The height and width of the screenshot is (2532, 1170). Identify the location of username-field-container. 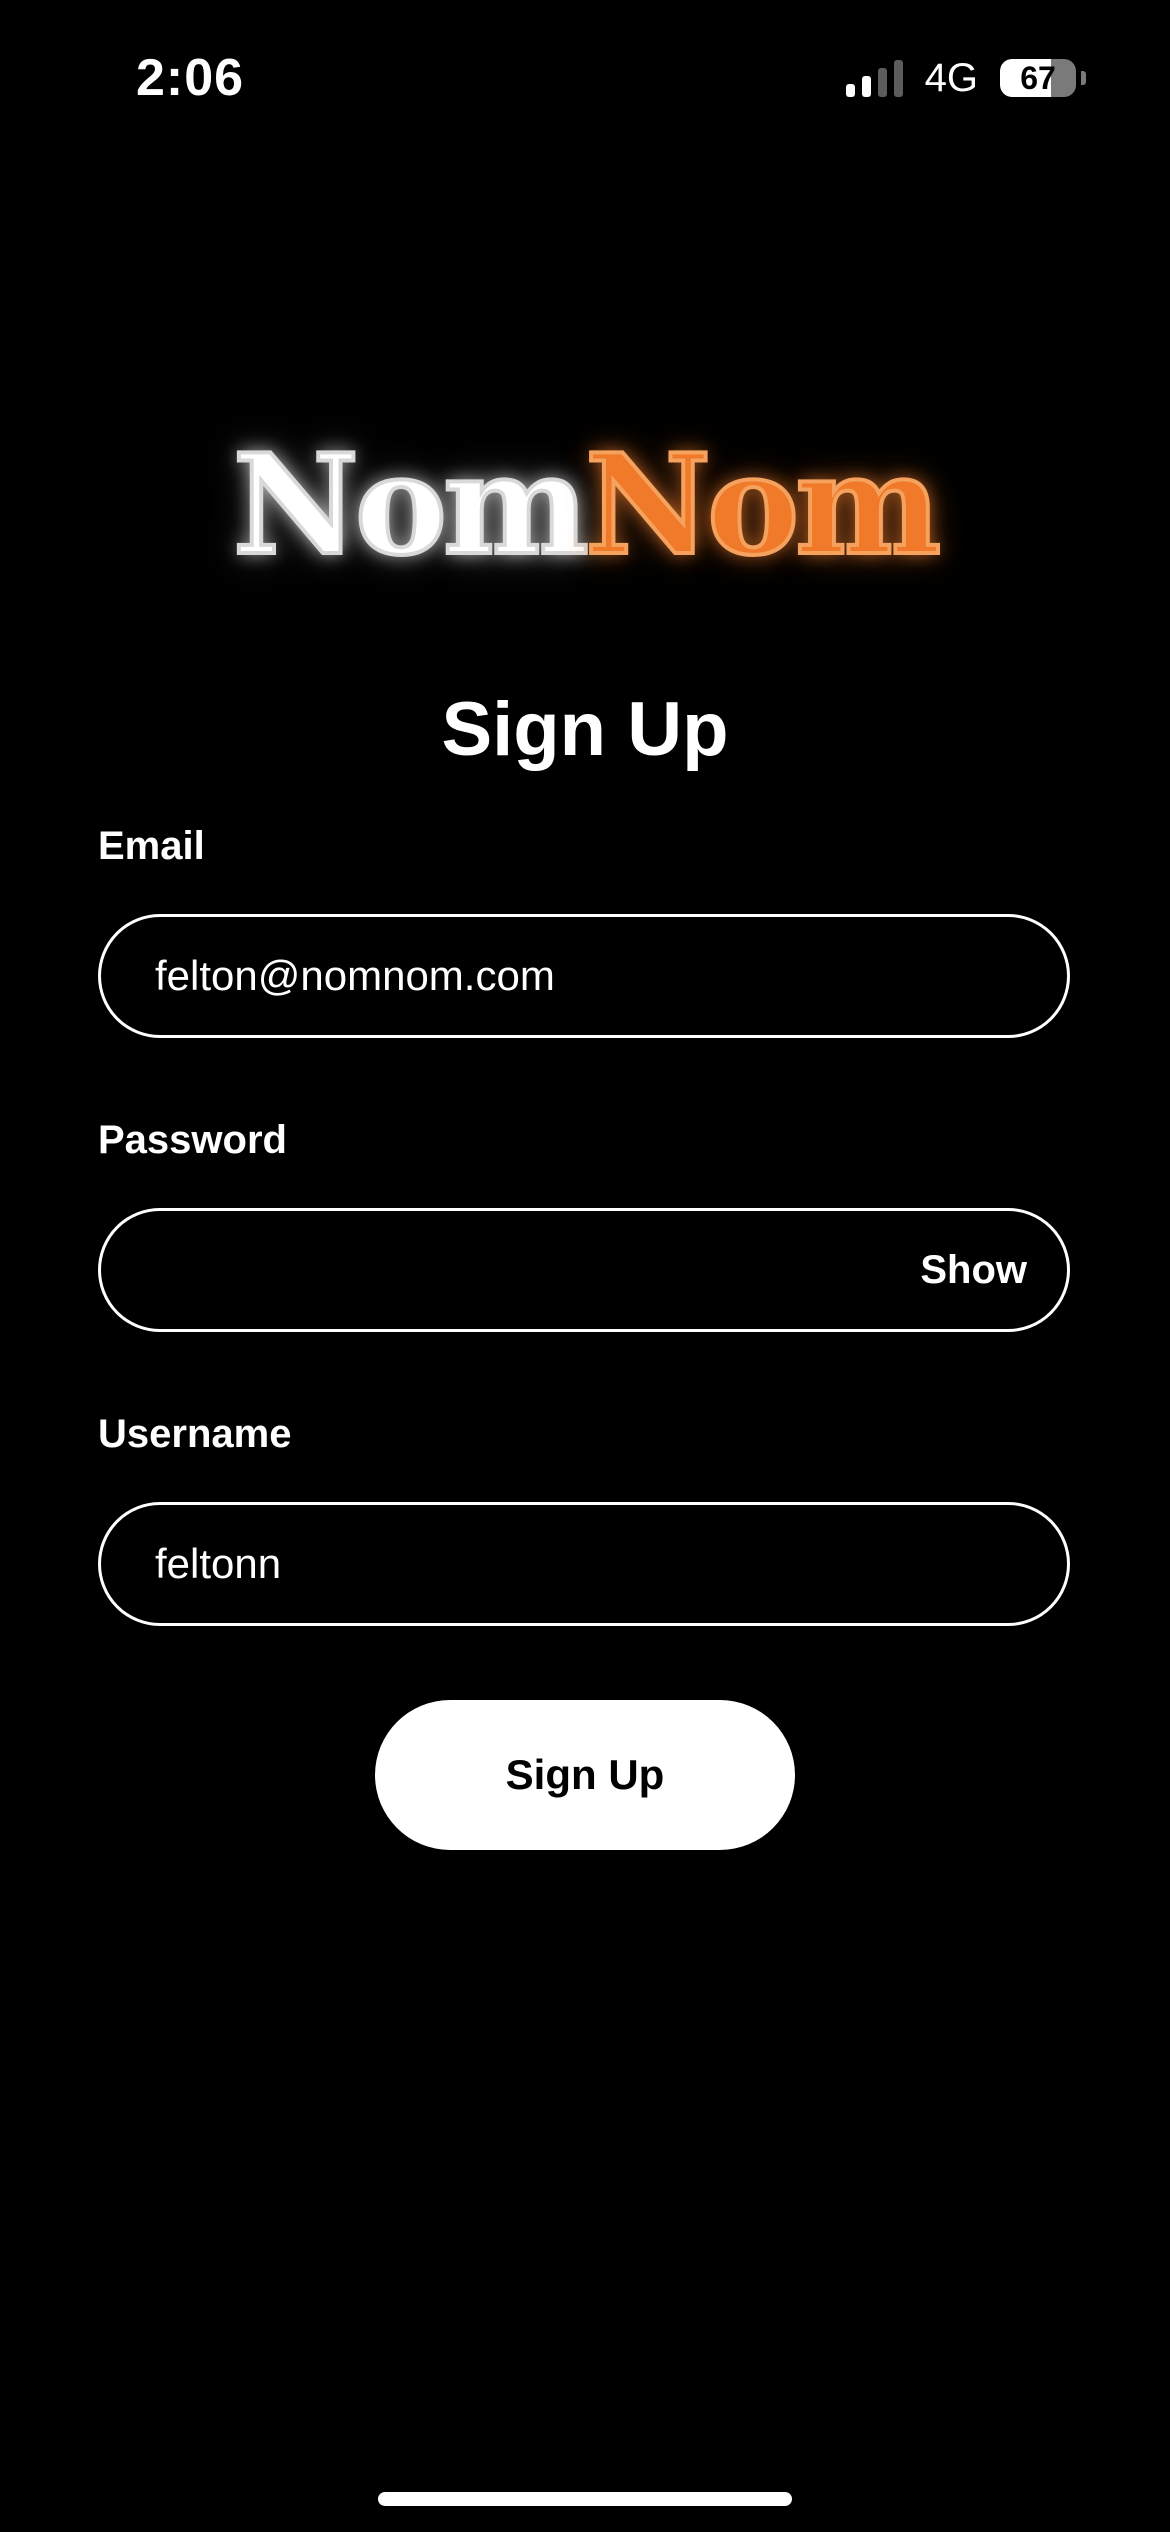
(584, 1564).